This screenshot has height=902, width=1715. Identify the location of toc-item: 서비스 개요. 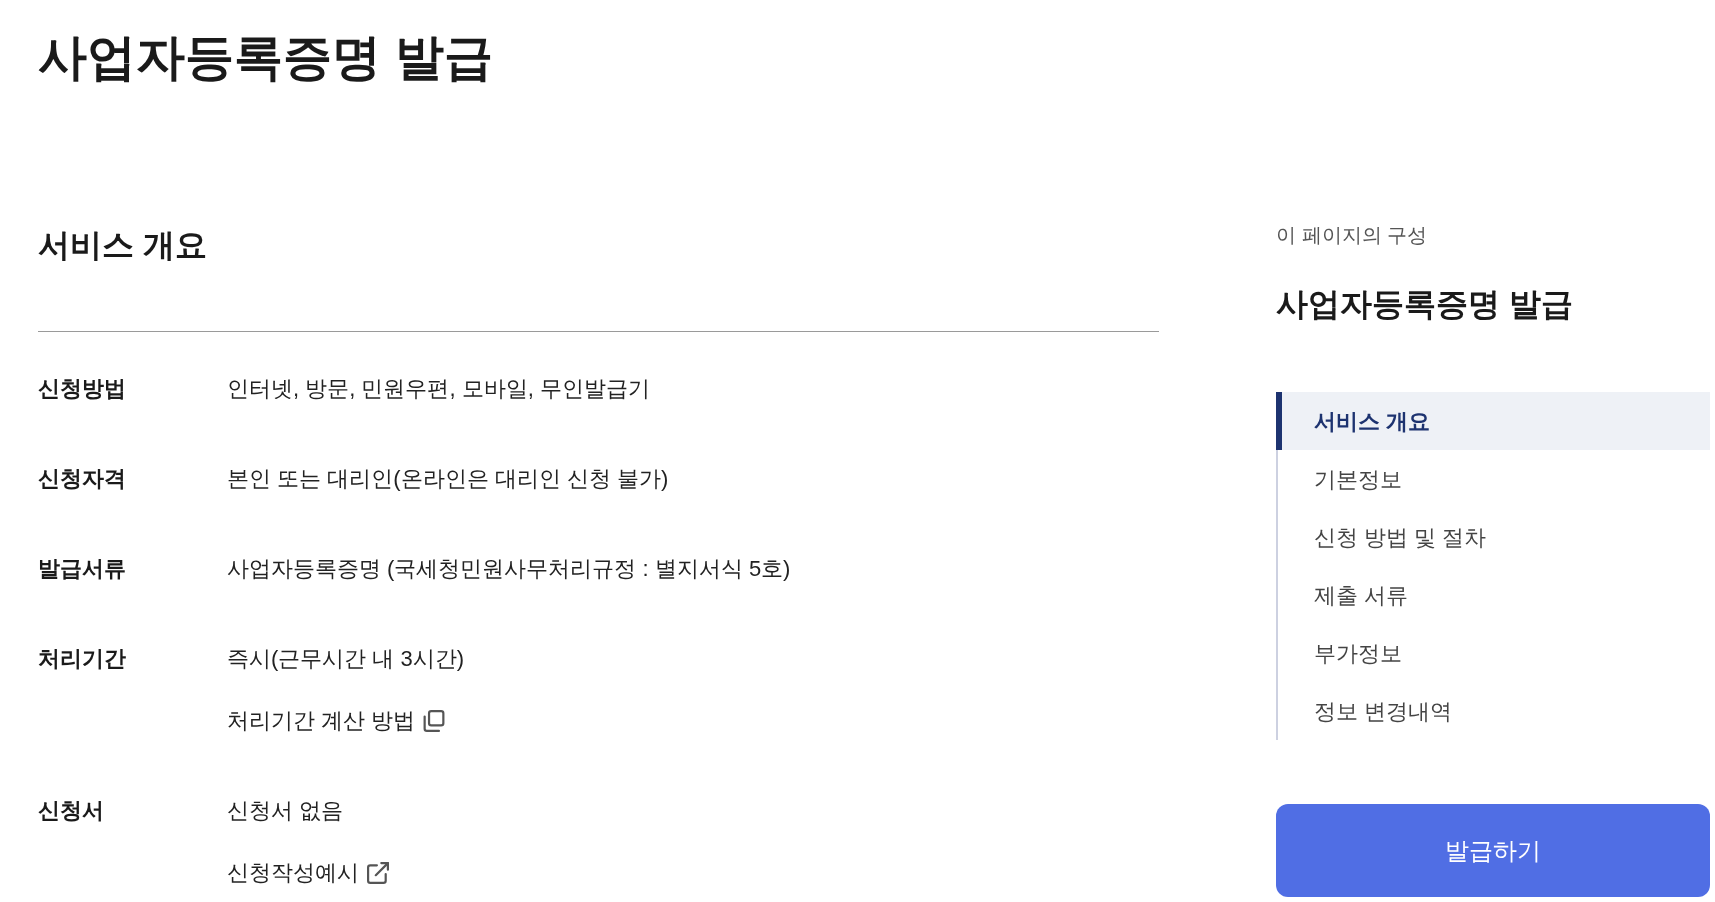
(1493, 421).